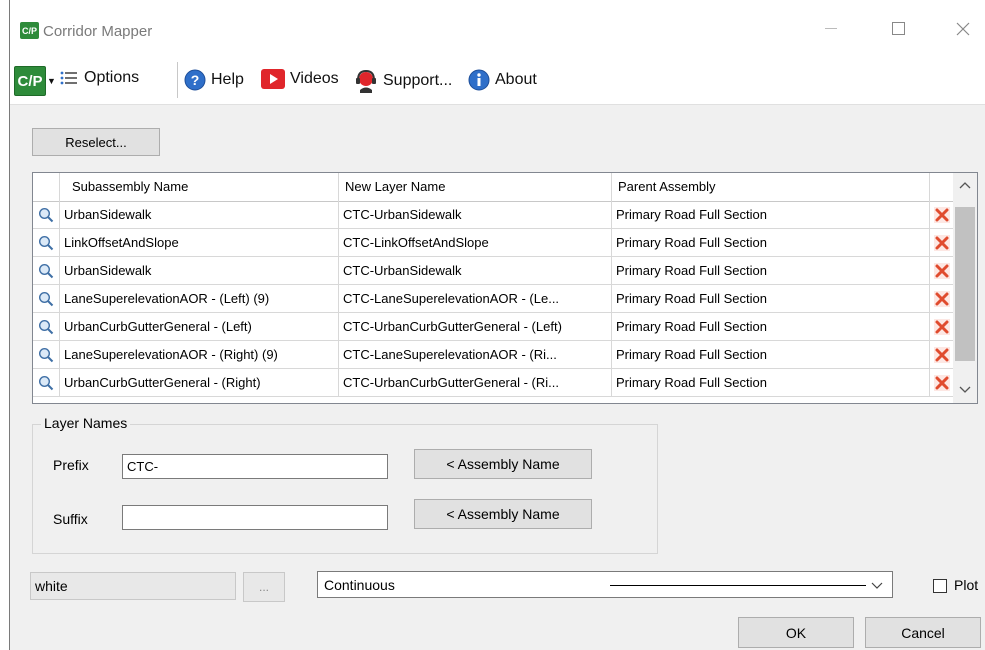 This screenshot has height=650, width=985. Describe the element at coordinates (51, 81) in the screenshot. I see `cp-menu-dropdown-icon: ▼` at that location.